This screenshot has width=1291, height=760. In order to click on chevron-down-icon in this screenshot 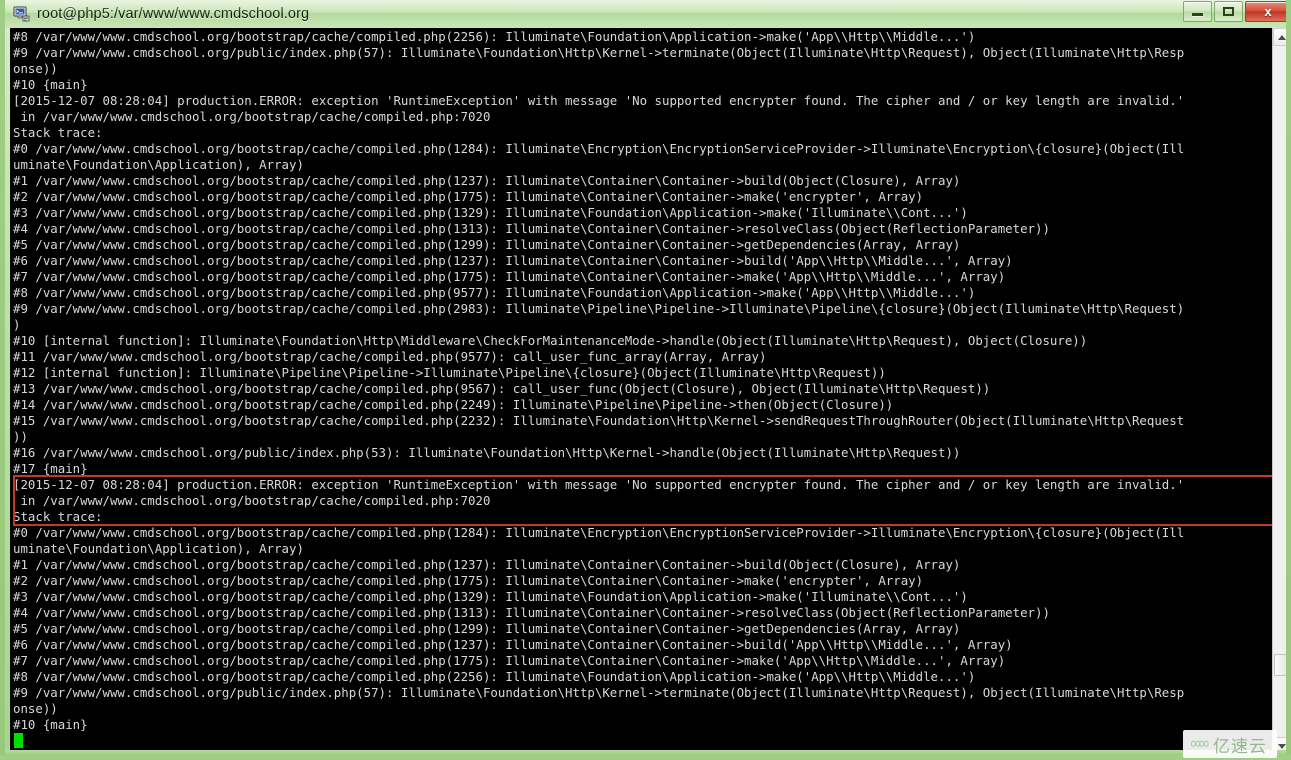, I will do `click(1282, 746)`.